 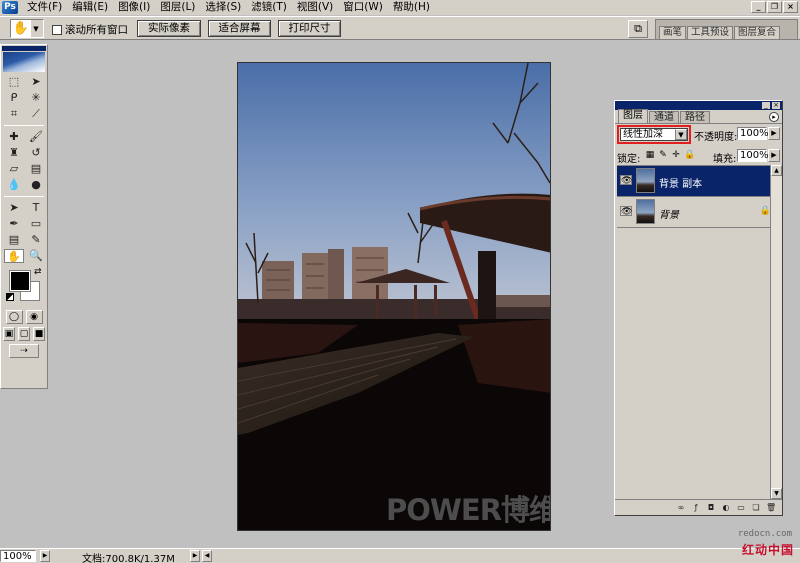 I want to click on menu-select: 选择(S), so click(x=223, y=7).